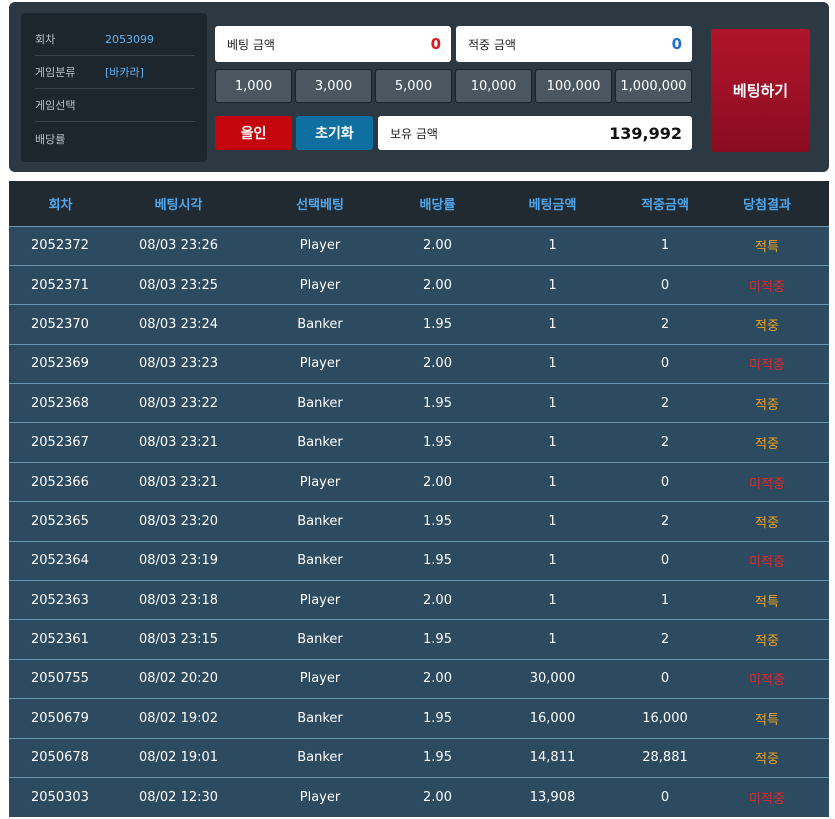 The width and height of the screenshot is (835, 819). What do you see at coordinates (114, 87) in the screenshot?
I see `game-info-box: 회차 2053099 게임분류 [바카라] 게임선택 배당률` at bounding box center [114, 87].